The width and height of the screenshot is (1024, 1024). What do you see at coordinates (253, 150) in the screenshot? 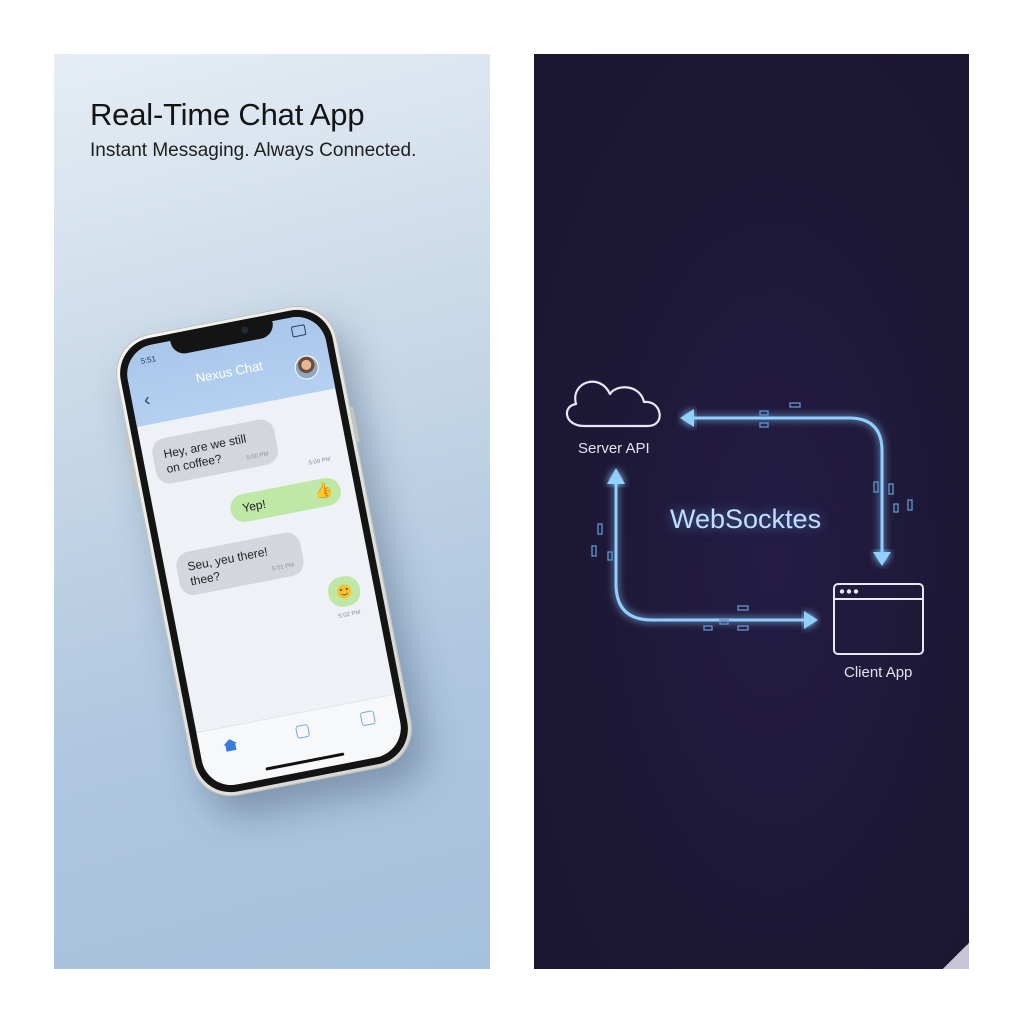
I see `page-subtitle: Instant Messaging. Always Connected.` at bounding box center [253, 150].